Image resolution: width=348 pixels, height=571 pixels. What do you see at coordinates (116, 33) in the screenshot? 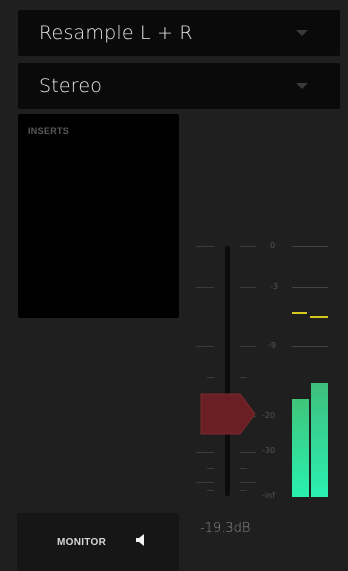
I see `input-select-label: Resample L + R` at bounding box center [116, 33].